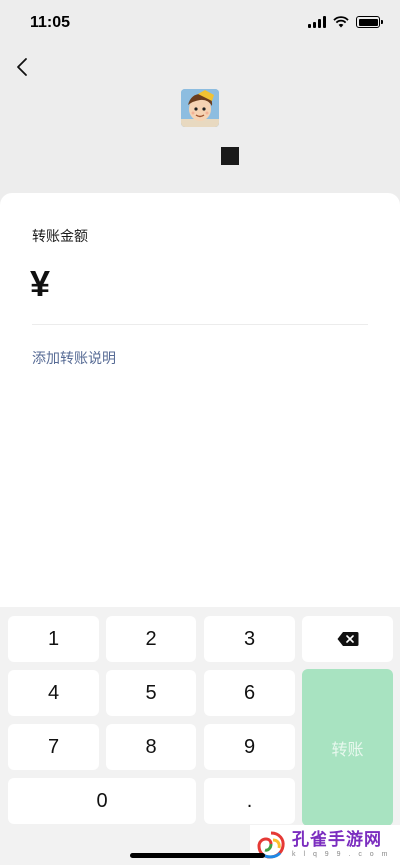 The width and height of the screenshot is (400, 865). Describe the element at coordinates (230, 156) in the screenshot. I see `recipient-name-redacted` at that location.